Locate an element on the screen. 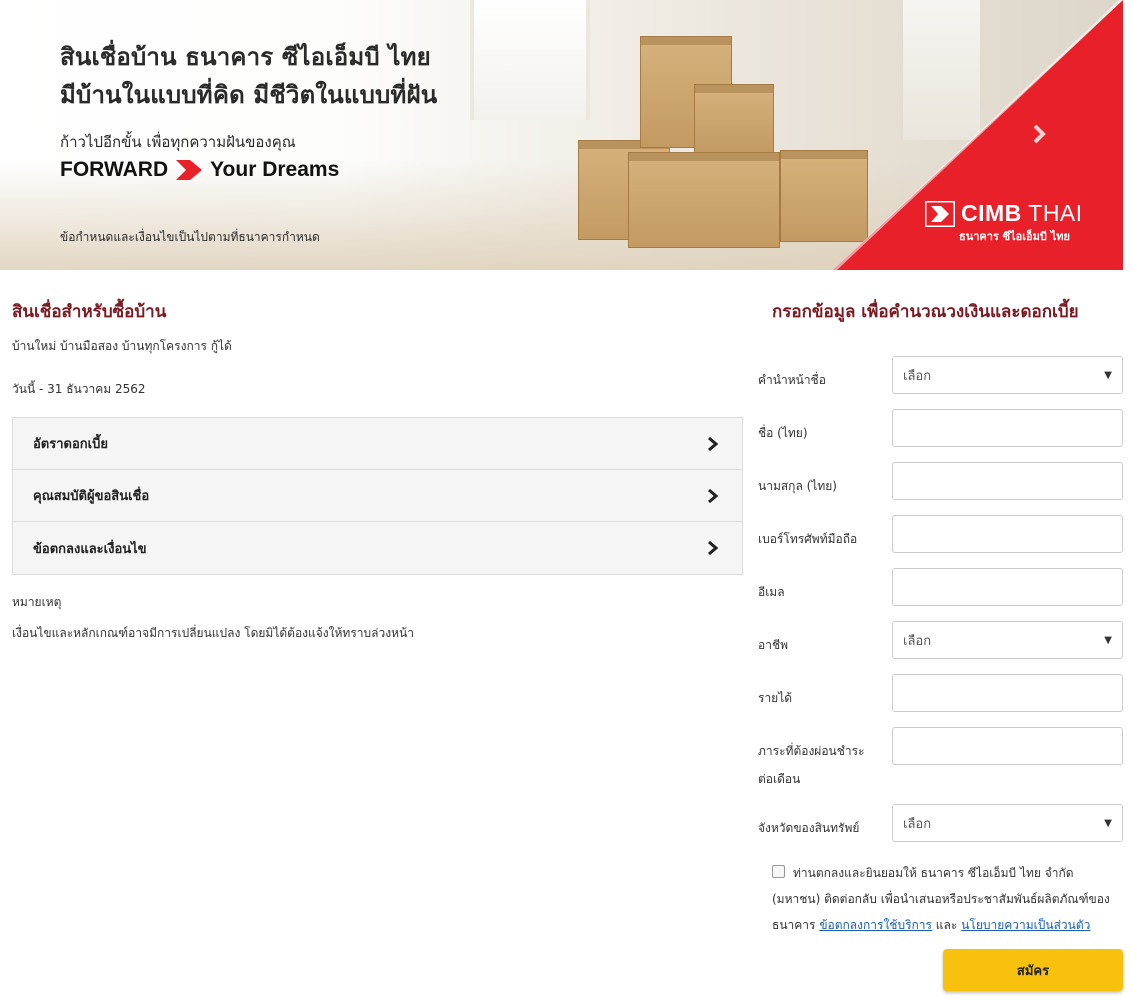 This screenshot has width=1132, height=1000. banner-next-arrow-icon is located at coordinates (1039, 134).